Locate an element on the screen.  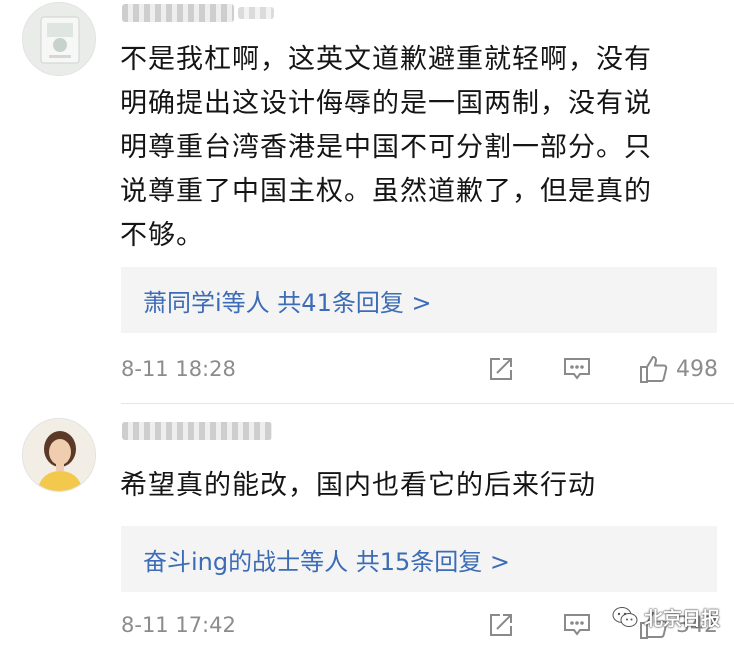
replies-link: 萧同学i等人 共41条回复 > is located at coordinates (419, 300).